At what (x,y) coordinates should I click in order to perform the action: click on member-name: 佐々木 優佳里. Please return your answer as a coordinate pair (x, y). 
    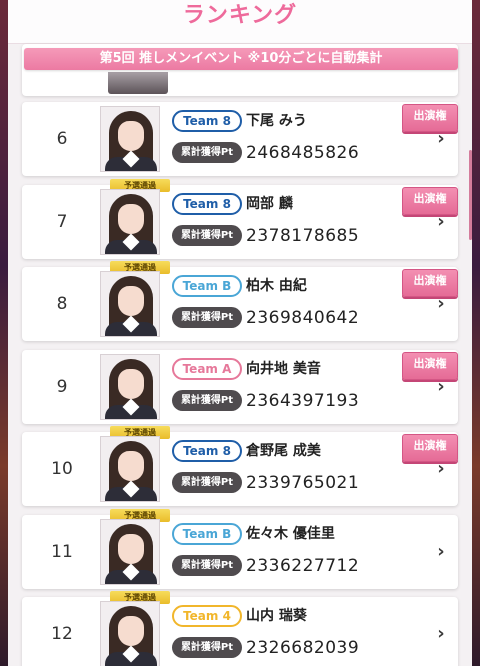
    Looking at the image, I should click on (290, 533).